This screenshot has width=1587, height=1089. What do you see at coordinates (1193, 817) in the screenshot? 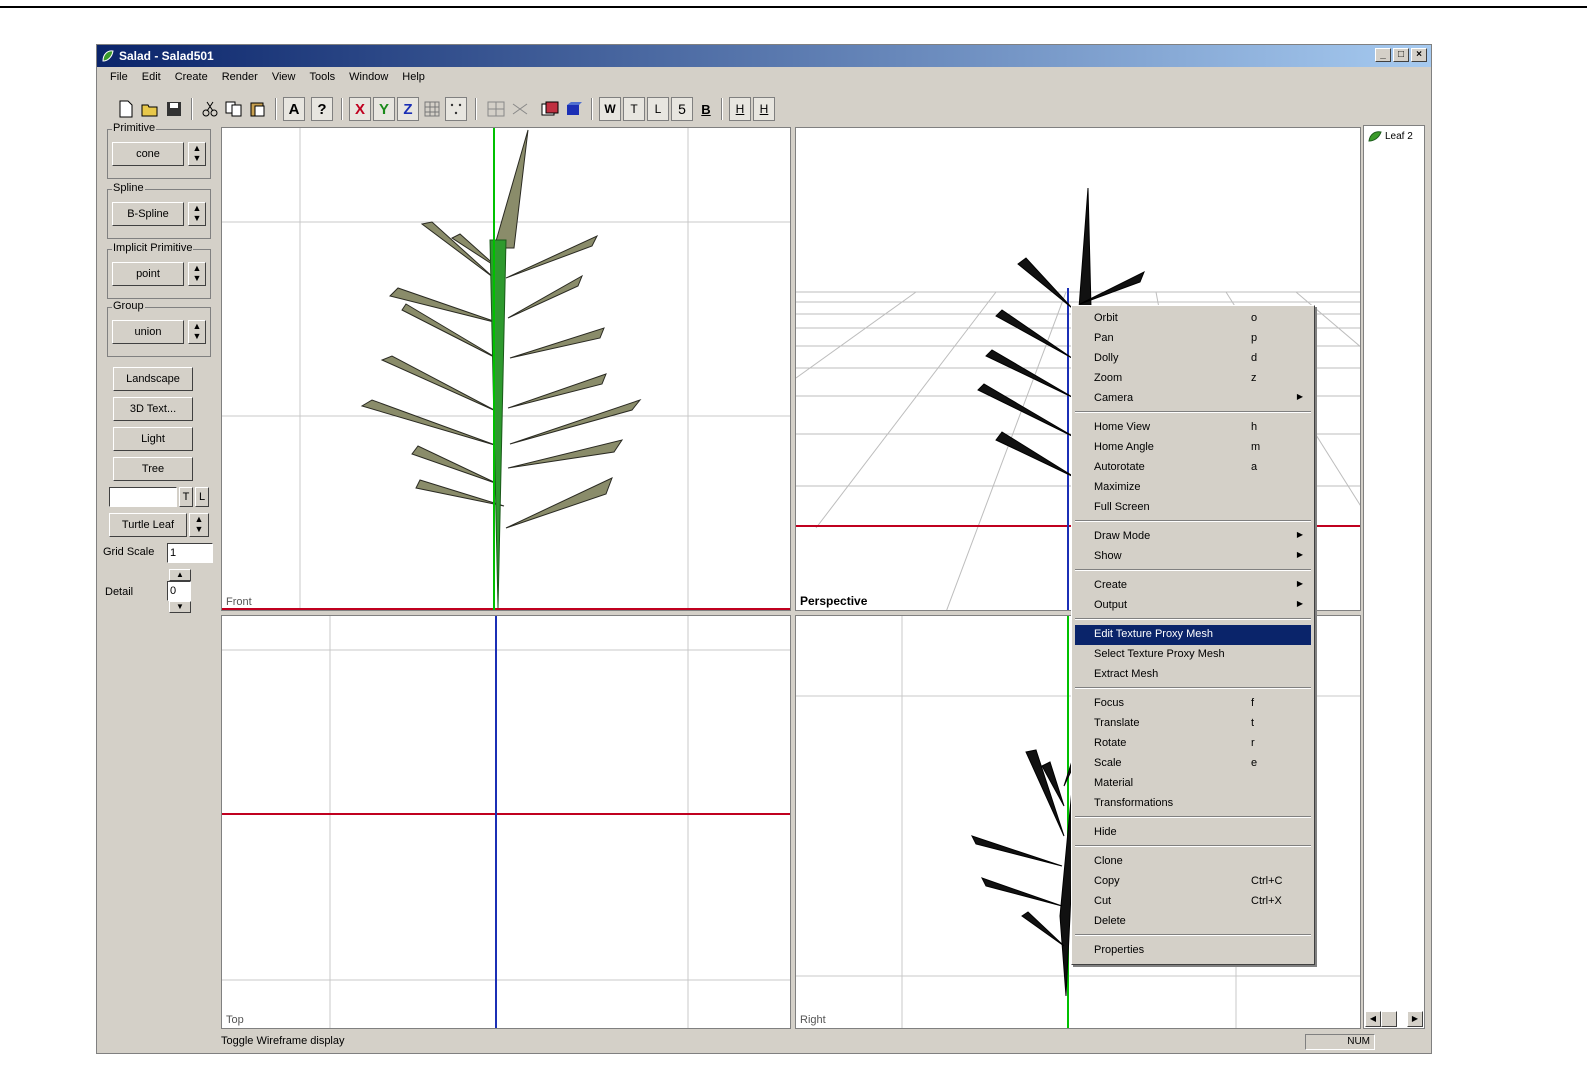
I see `menu-separator` at bounding box center [1193, 817].